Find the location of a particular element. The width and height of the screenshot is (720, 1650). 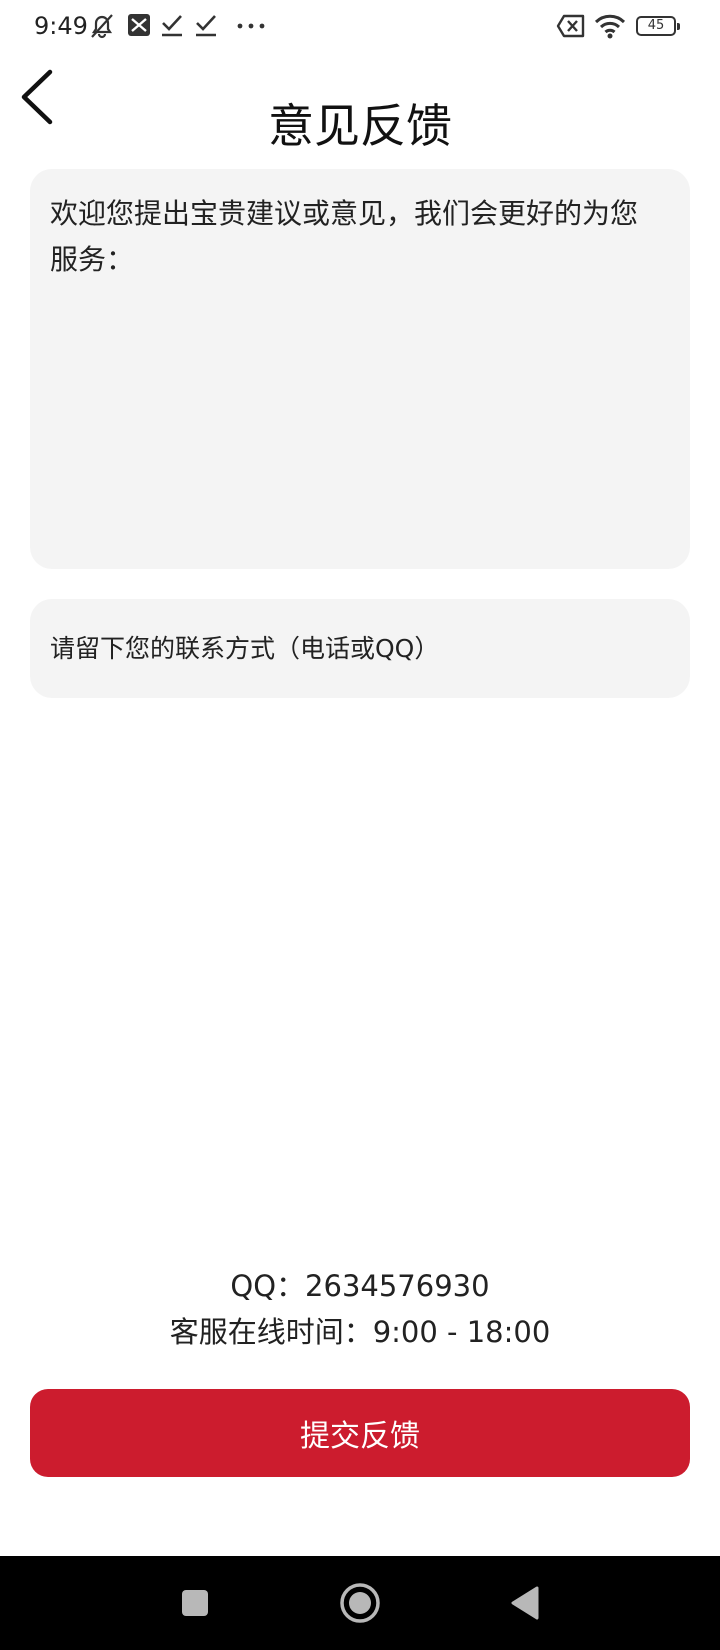

no-sim-icon is located at coordinates (571, 28).